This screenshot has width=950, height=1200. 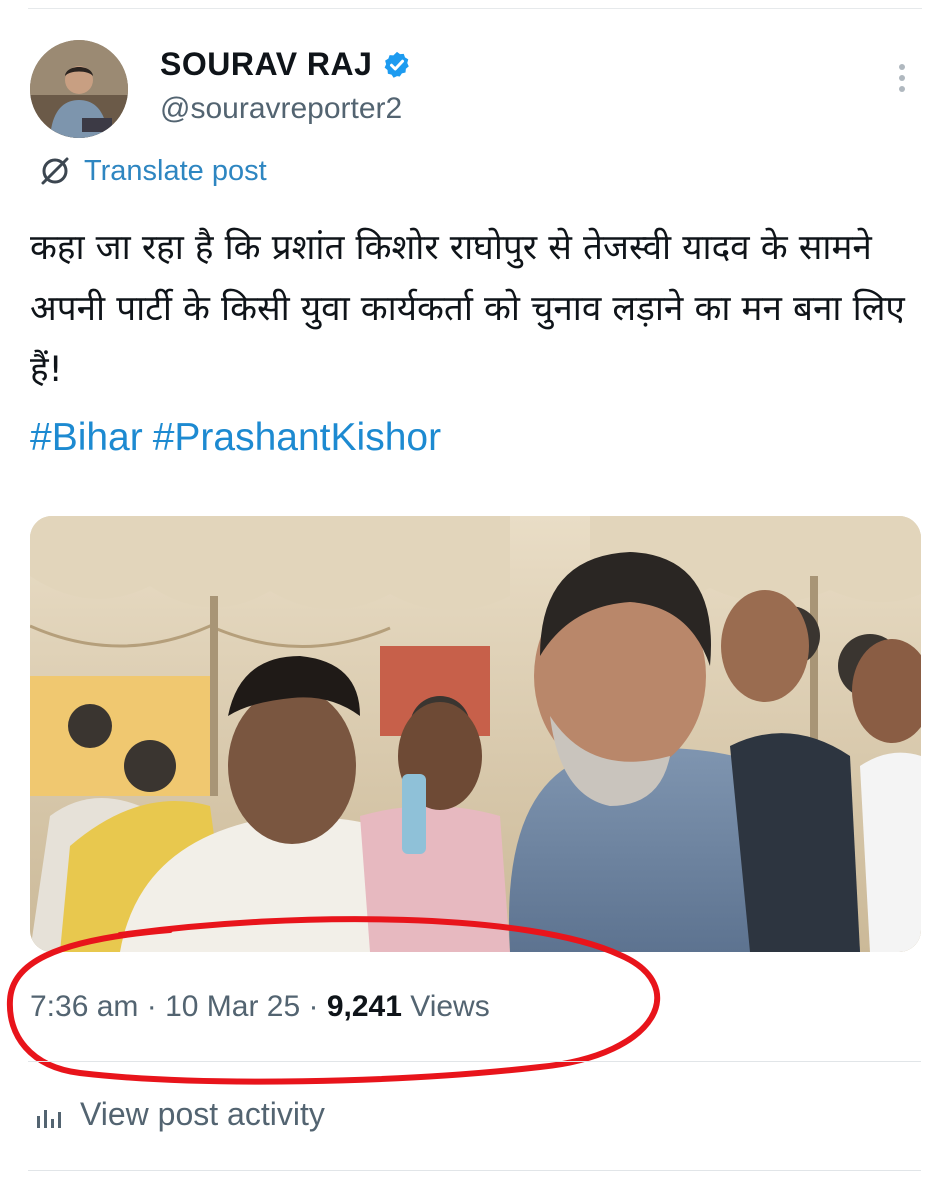 What do you see at coordinates (902, 80) in the screenshot?
I see `more-vertical-icon` at bounding box center [902, 80].